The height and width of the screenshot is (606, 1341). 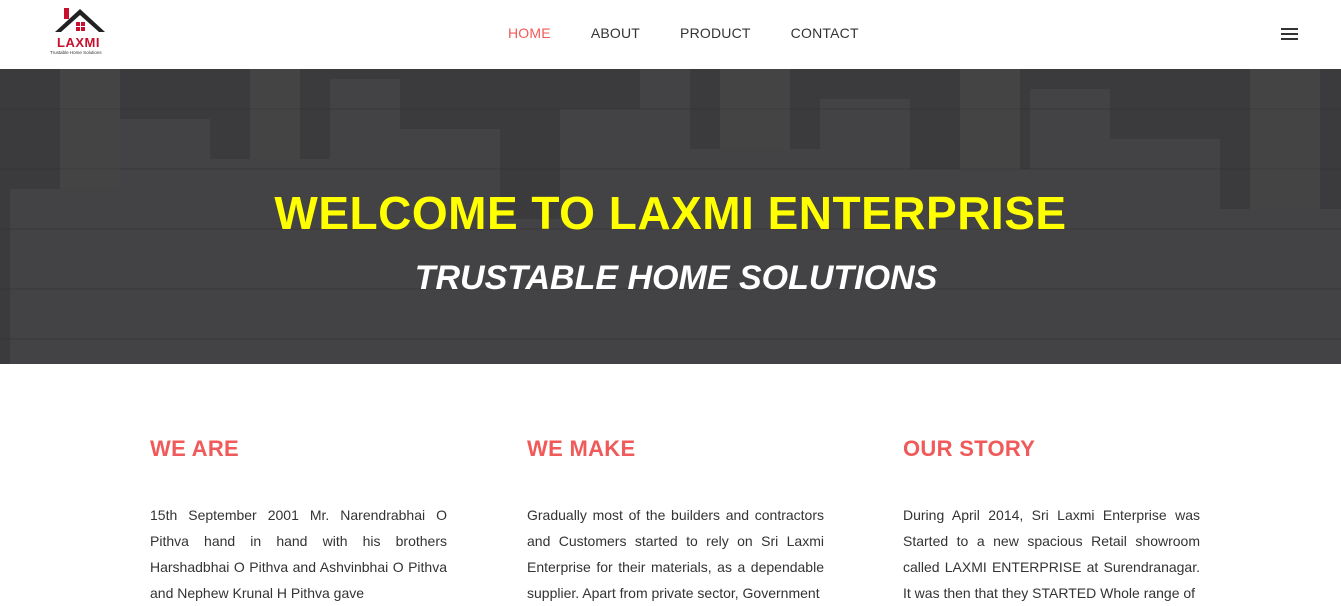 I want to click on we-are-heading: WE ARE, so click(x=194, y=448).